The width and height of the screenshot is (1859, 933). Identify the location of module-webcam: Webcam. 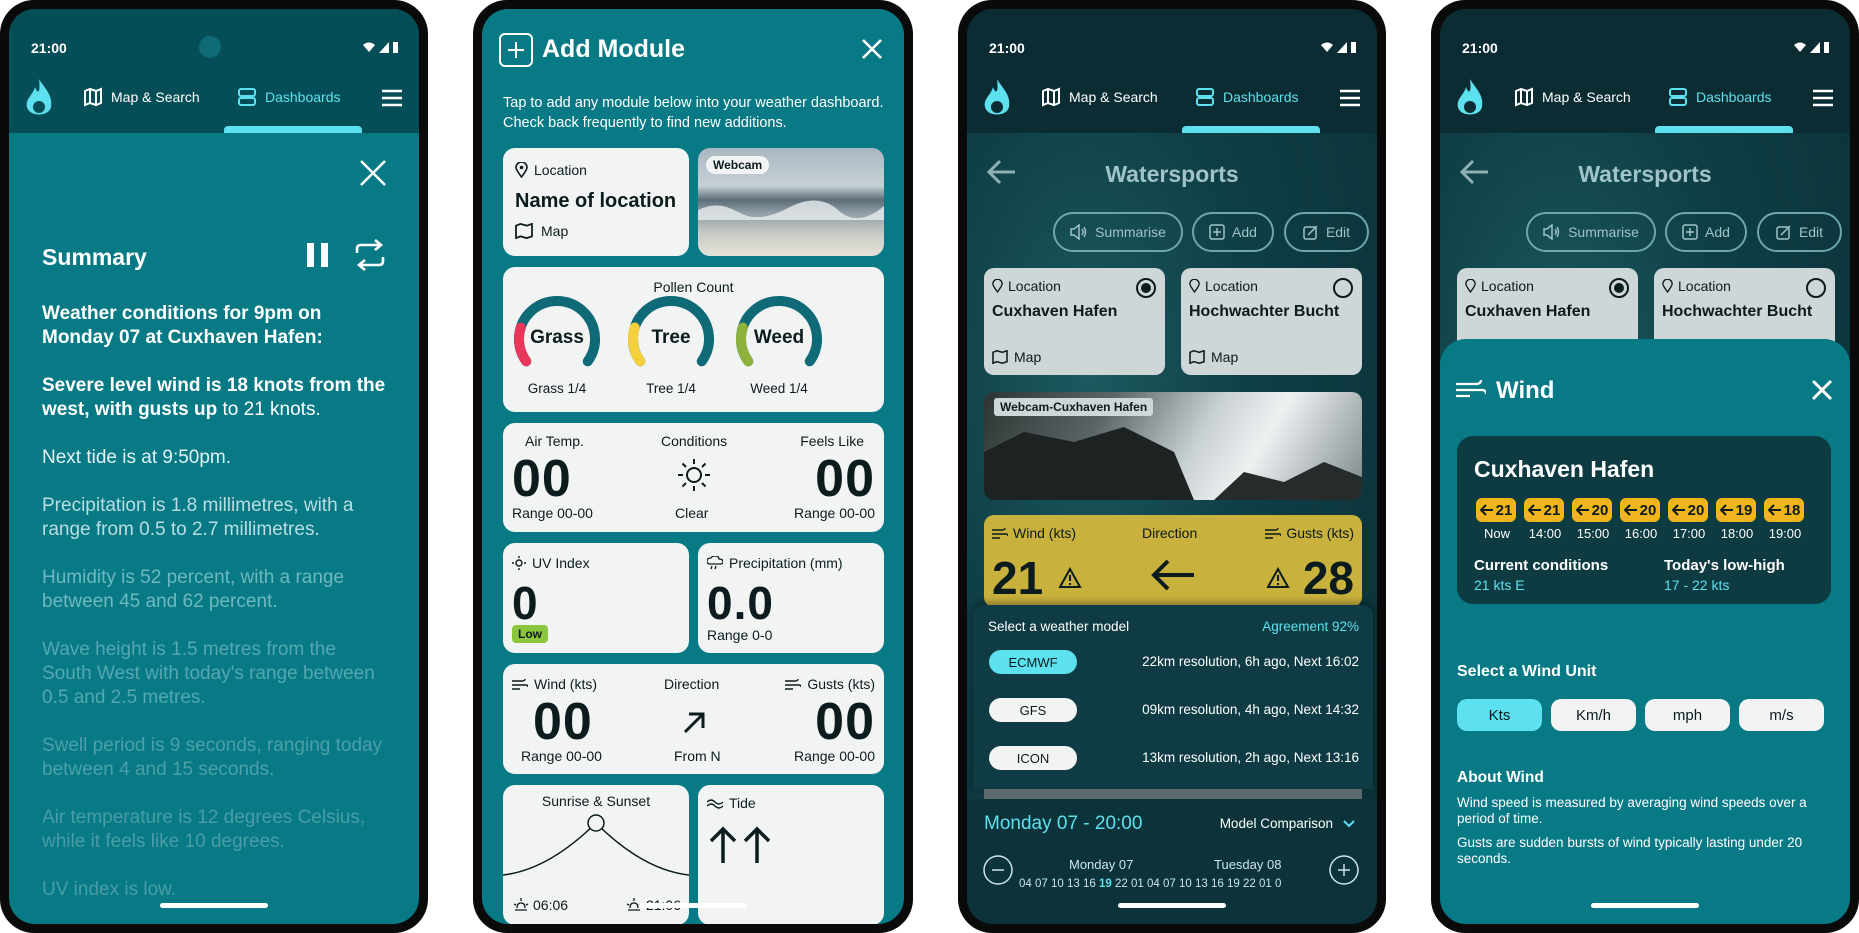
(791, 202).